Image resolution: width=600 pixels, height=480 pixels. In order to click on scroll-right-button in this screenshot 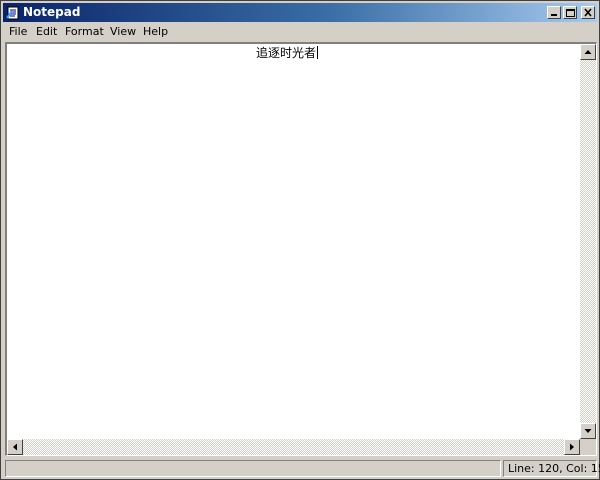, I will do `click(572, 447)`.